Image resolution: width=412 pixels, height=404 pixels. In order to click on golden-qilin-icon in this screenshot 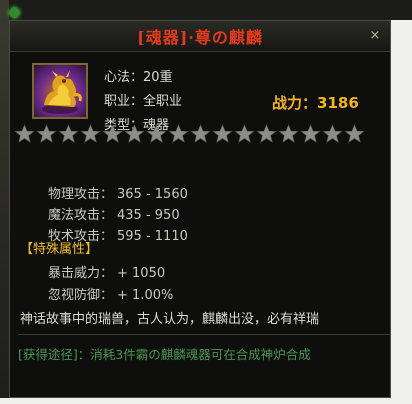, I will do `click(60, 91)`.